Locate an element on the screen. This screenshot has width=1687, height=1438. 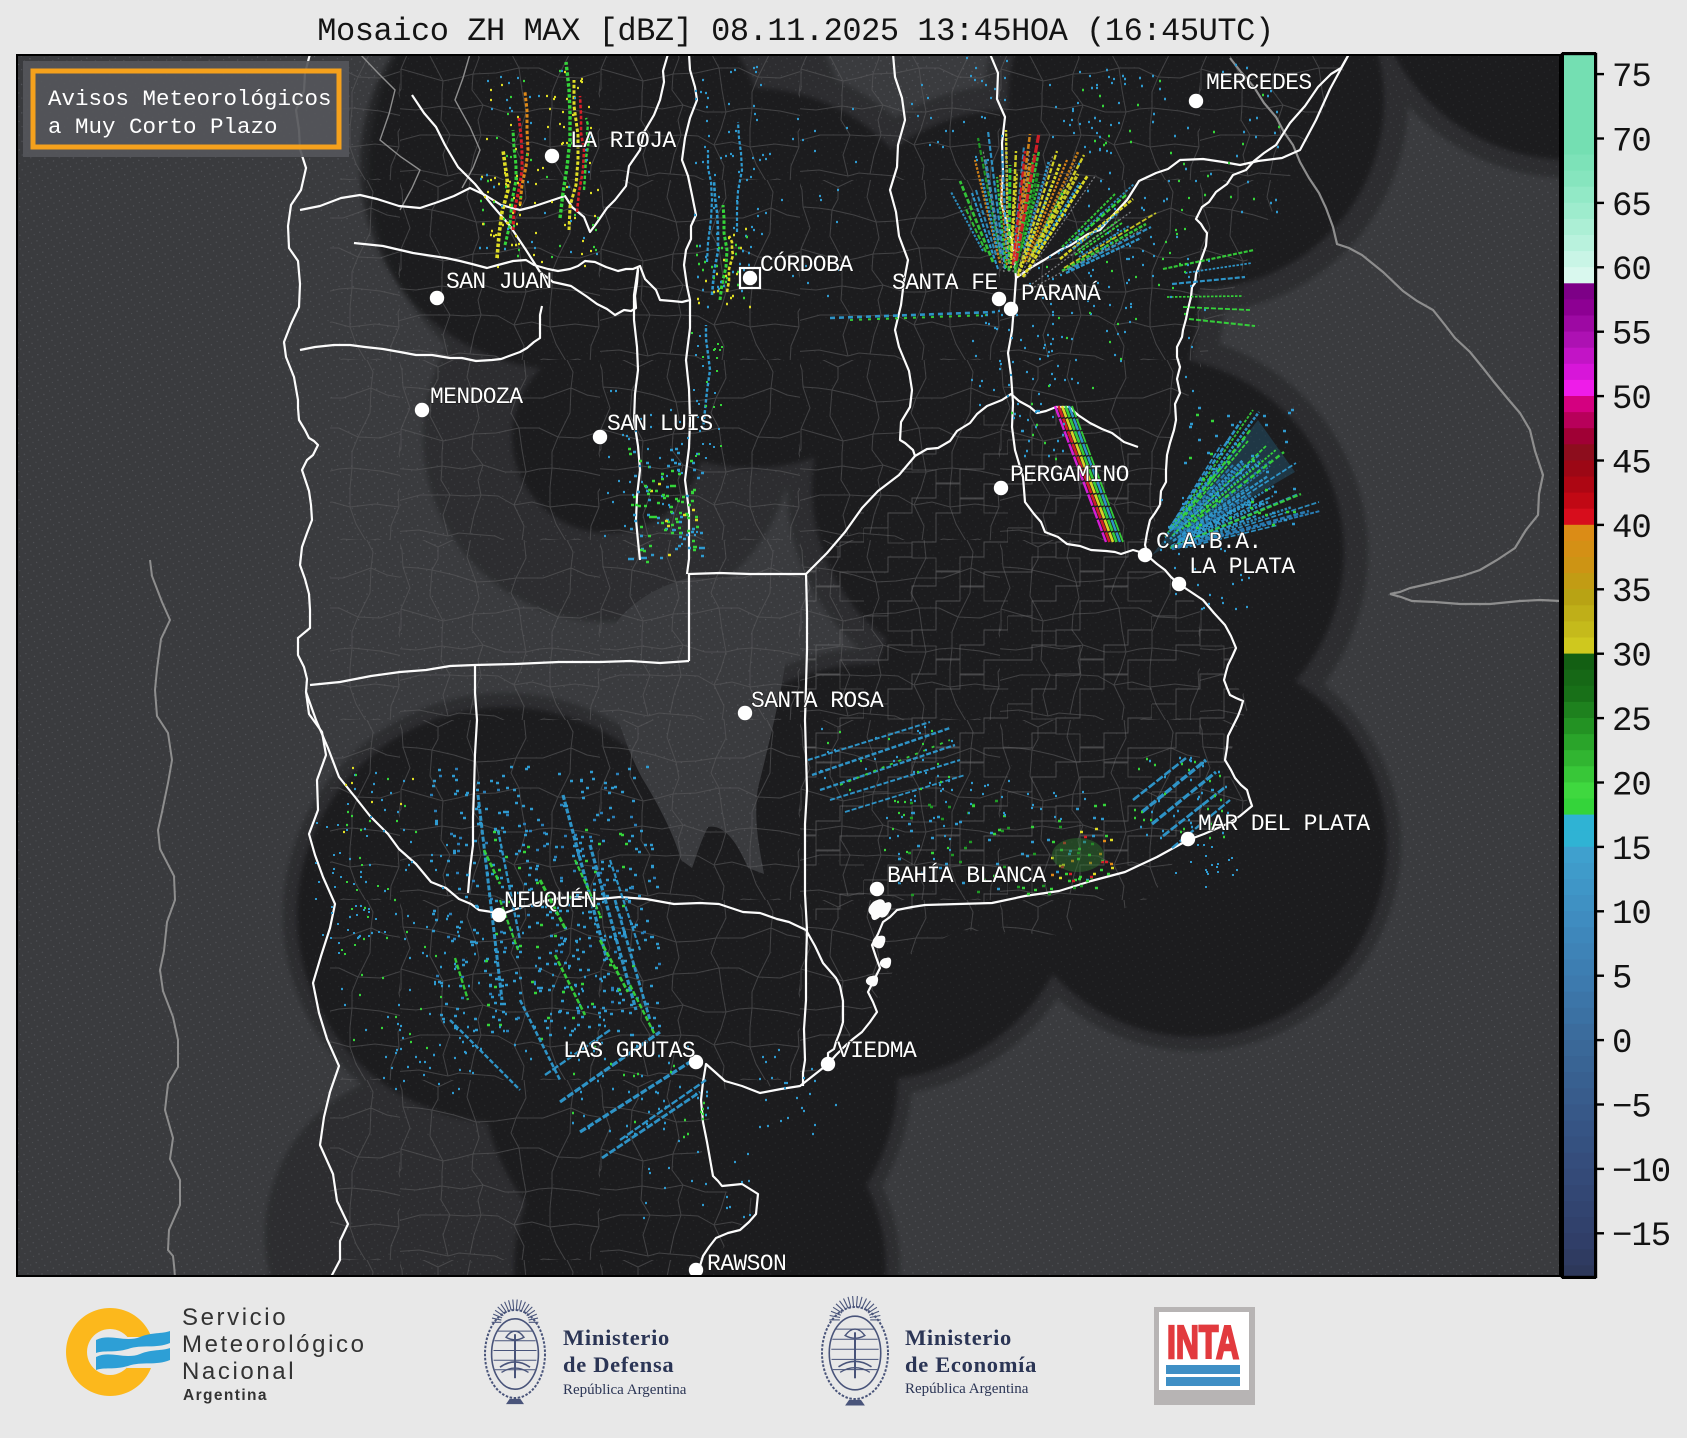
svg-text: Argentina is located at coordinates (225, 1395).